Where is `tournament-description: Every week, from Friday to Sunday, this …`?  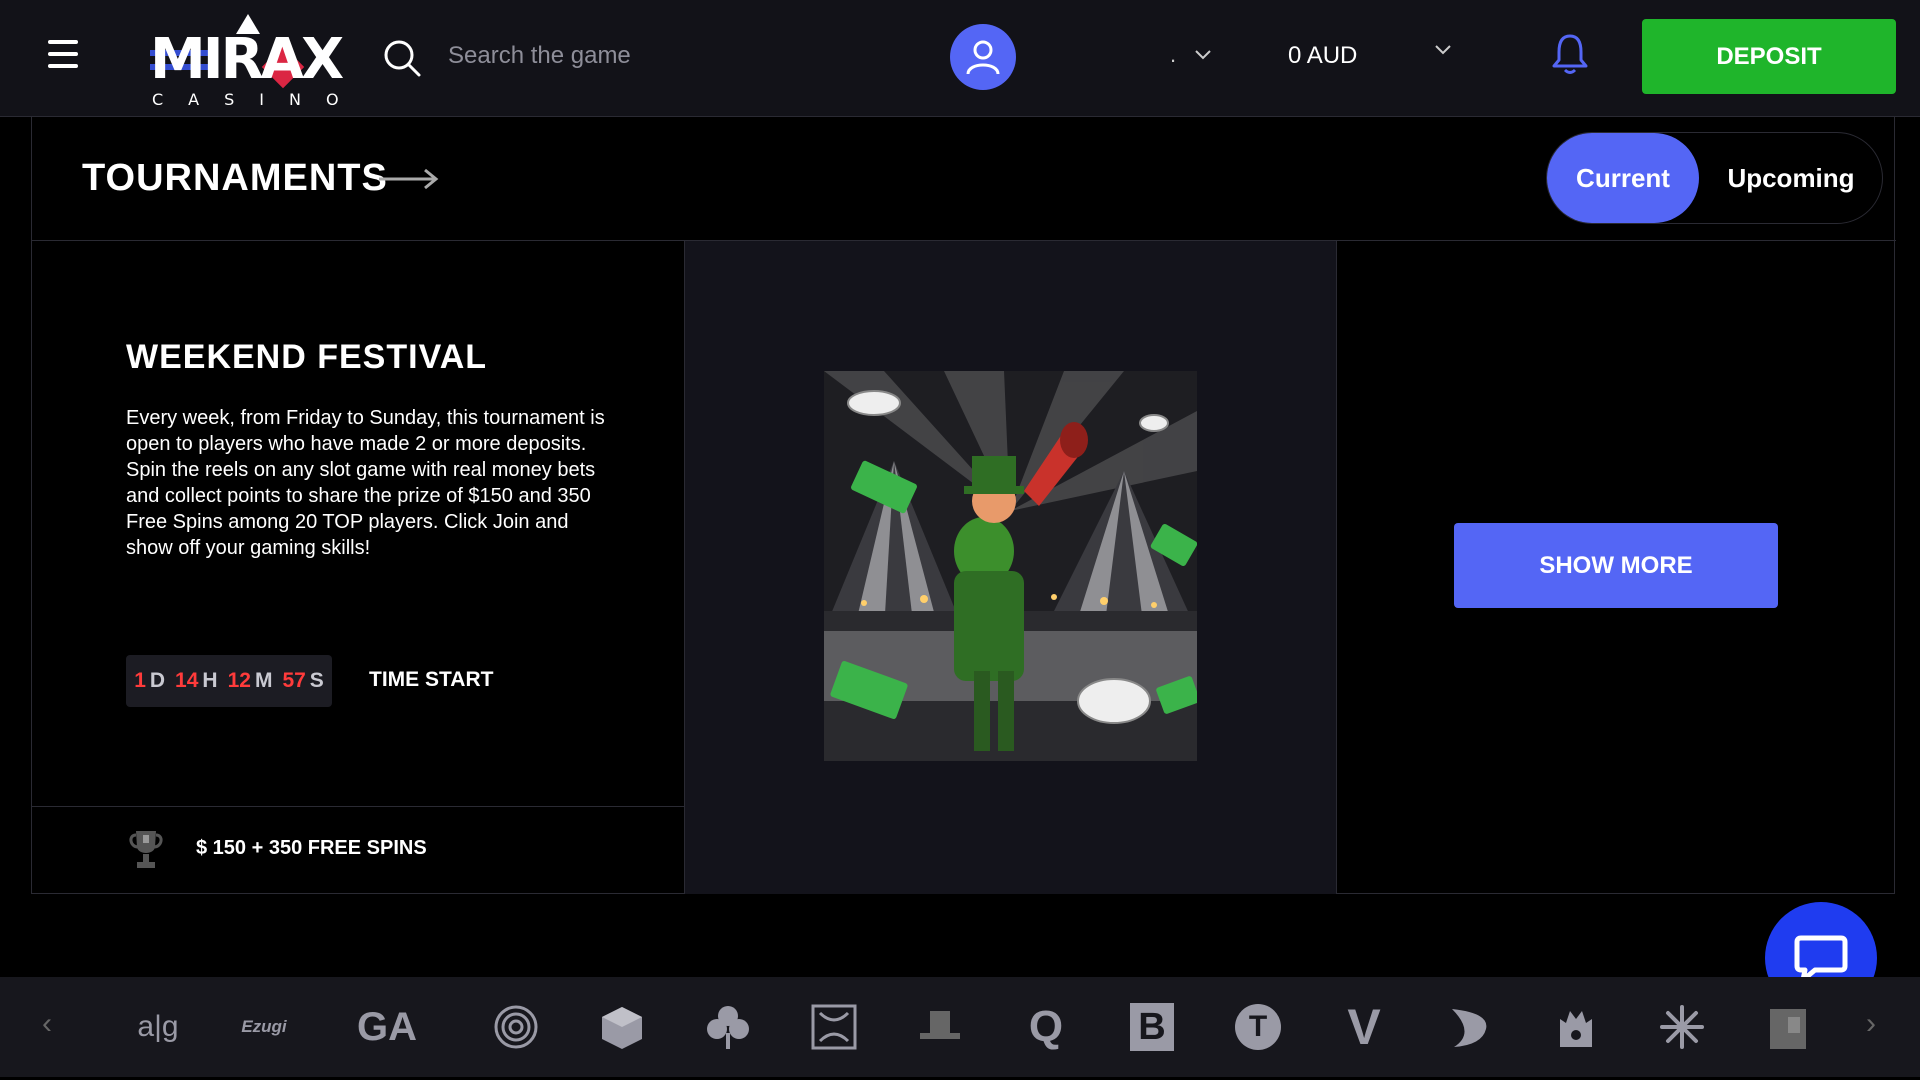 tournament-description: Every week, from Friday to Sunday, this … is located at coordinates (365, 483).